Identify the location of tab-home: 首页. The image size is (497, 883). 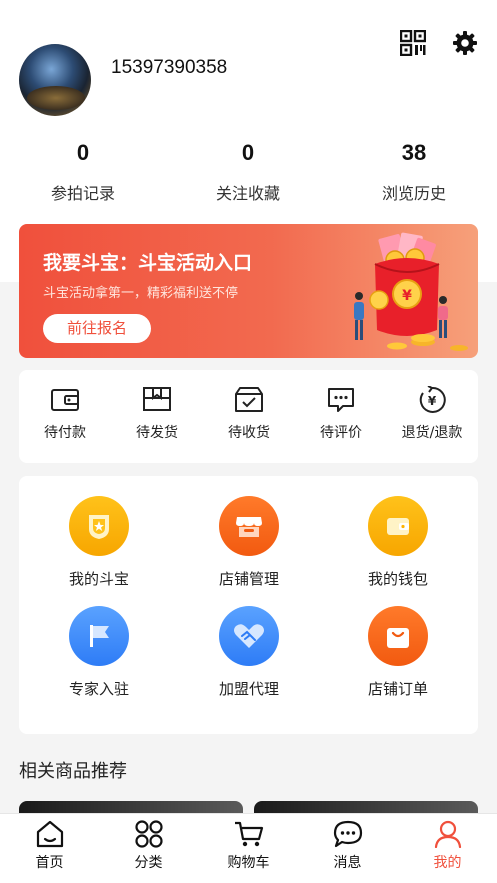
(49, 846).